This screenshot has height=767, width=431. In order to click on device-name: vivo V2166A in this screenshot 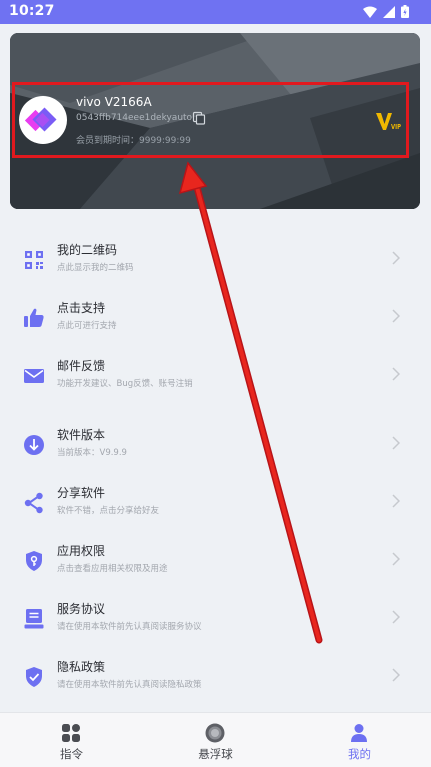, I will do `click(114, 102)`.